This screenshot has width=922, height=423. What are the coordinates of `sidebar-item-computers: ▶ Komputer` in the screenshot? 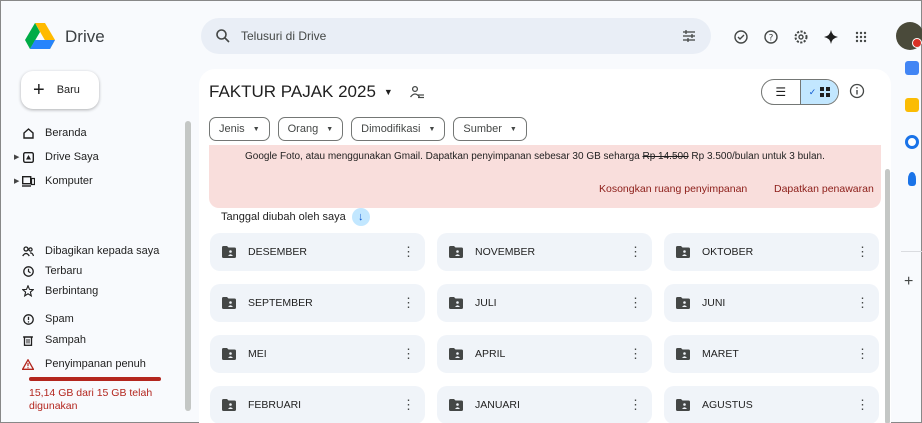 It's located at (96, 181).